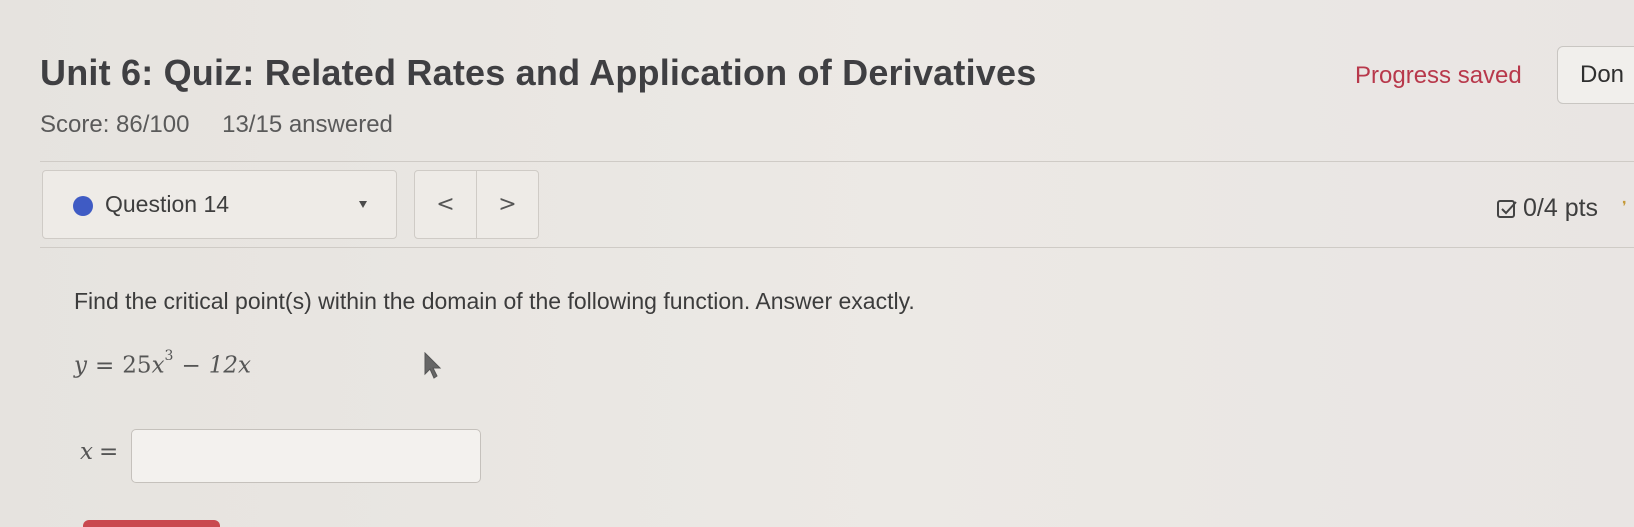 This screenshot has width=1634, height=527. I want to click on equation-lhs: y, so click(80, 365).